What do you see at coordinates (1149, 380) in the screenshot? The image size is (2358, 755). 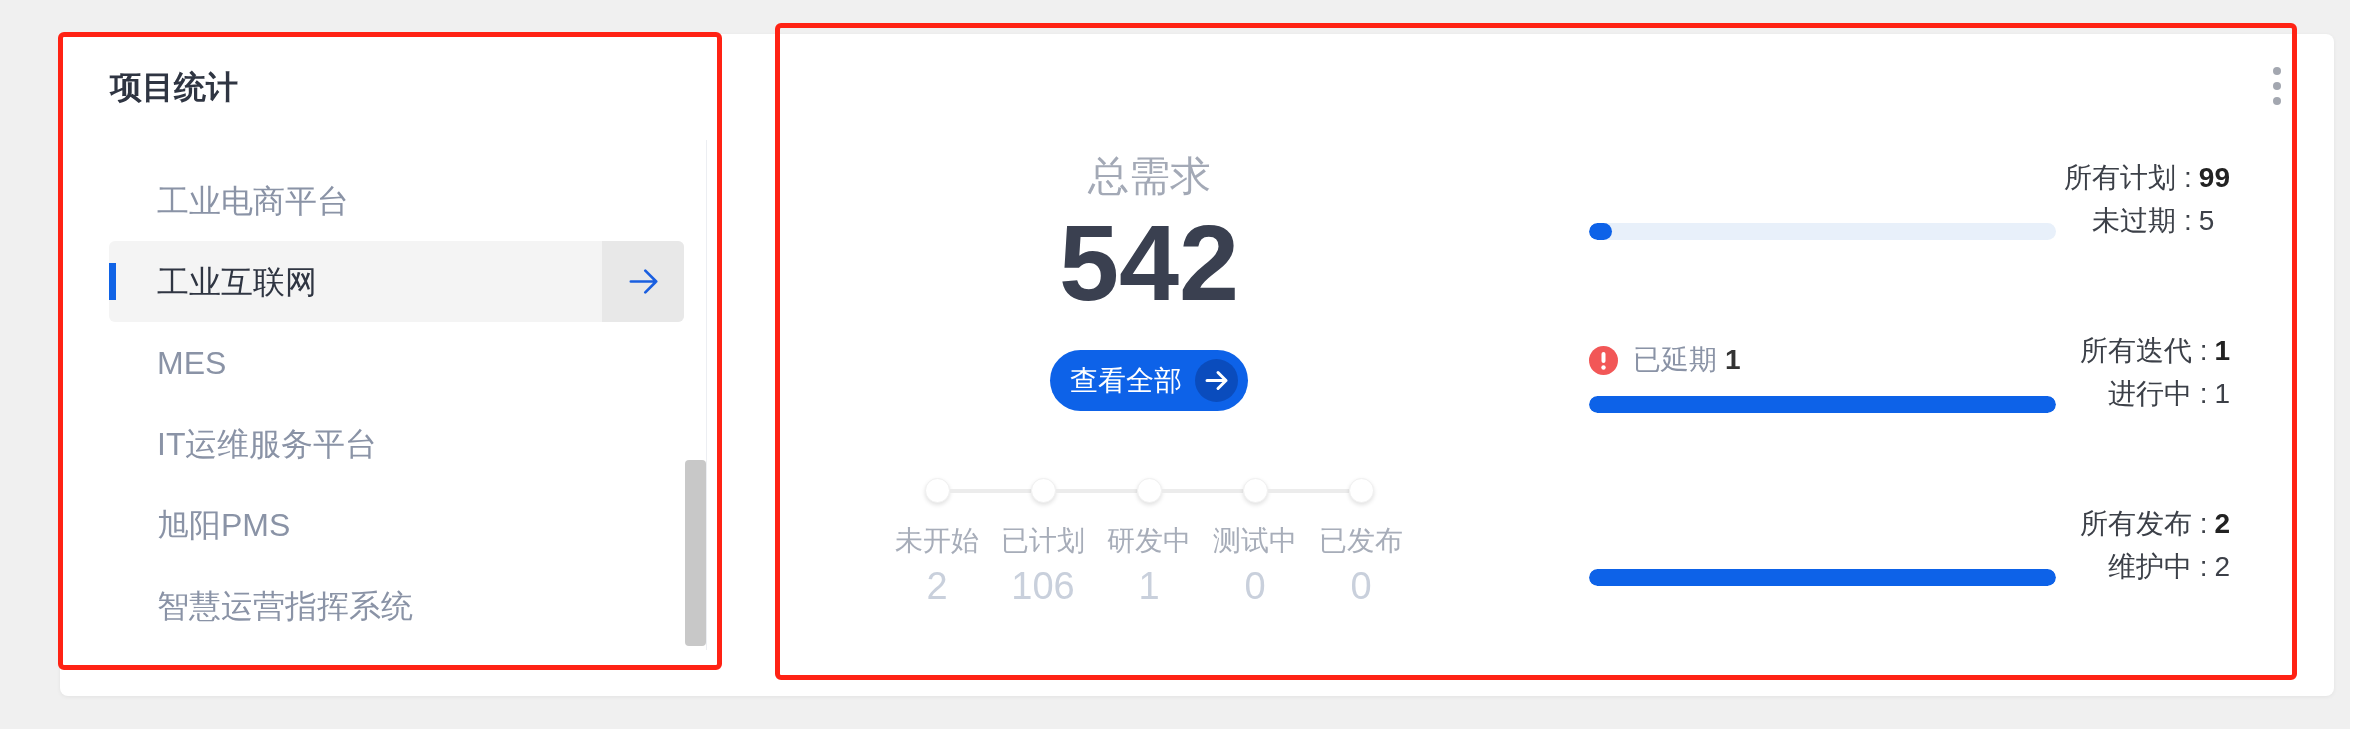 I see `view-all-button: 查看全部` at bounding box center [1149, 380].